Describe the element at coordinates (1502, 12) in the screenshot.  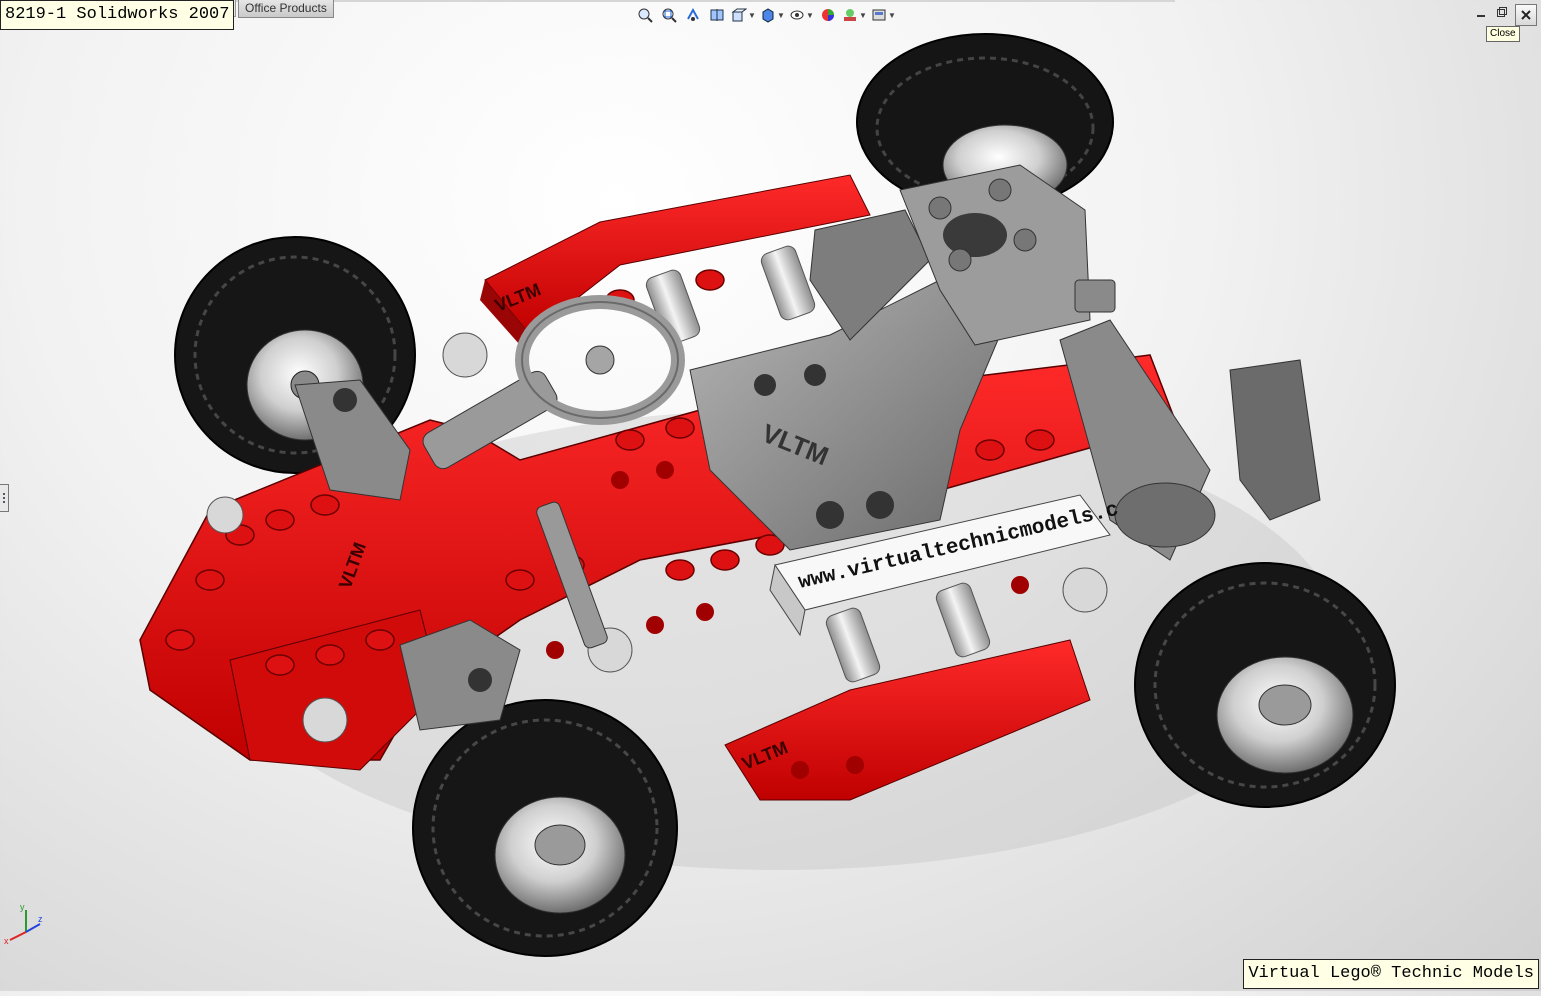
I see `restore-icon` at that location.